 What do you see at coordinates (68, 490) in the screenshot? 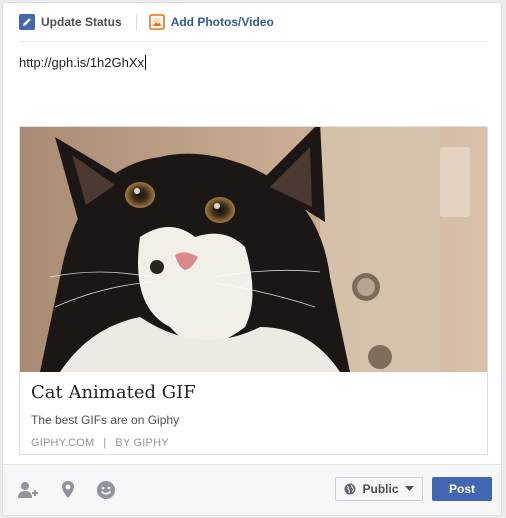
I see `location-pin-icon` at bounding box center [68, 490].